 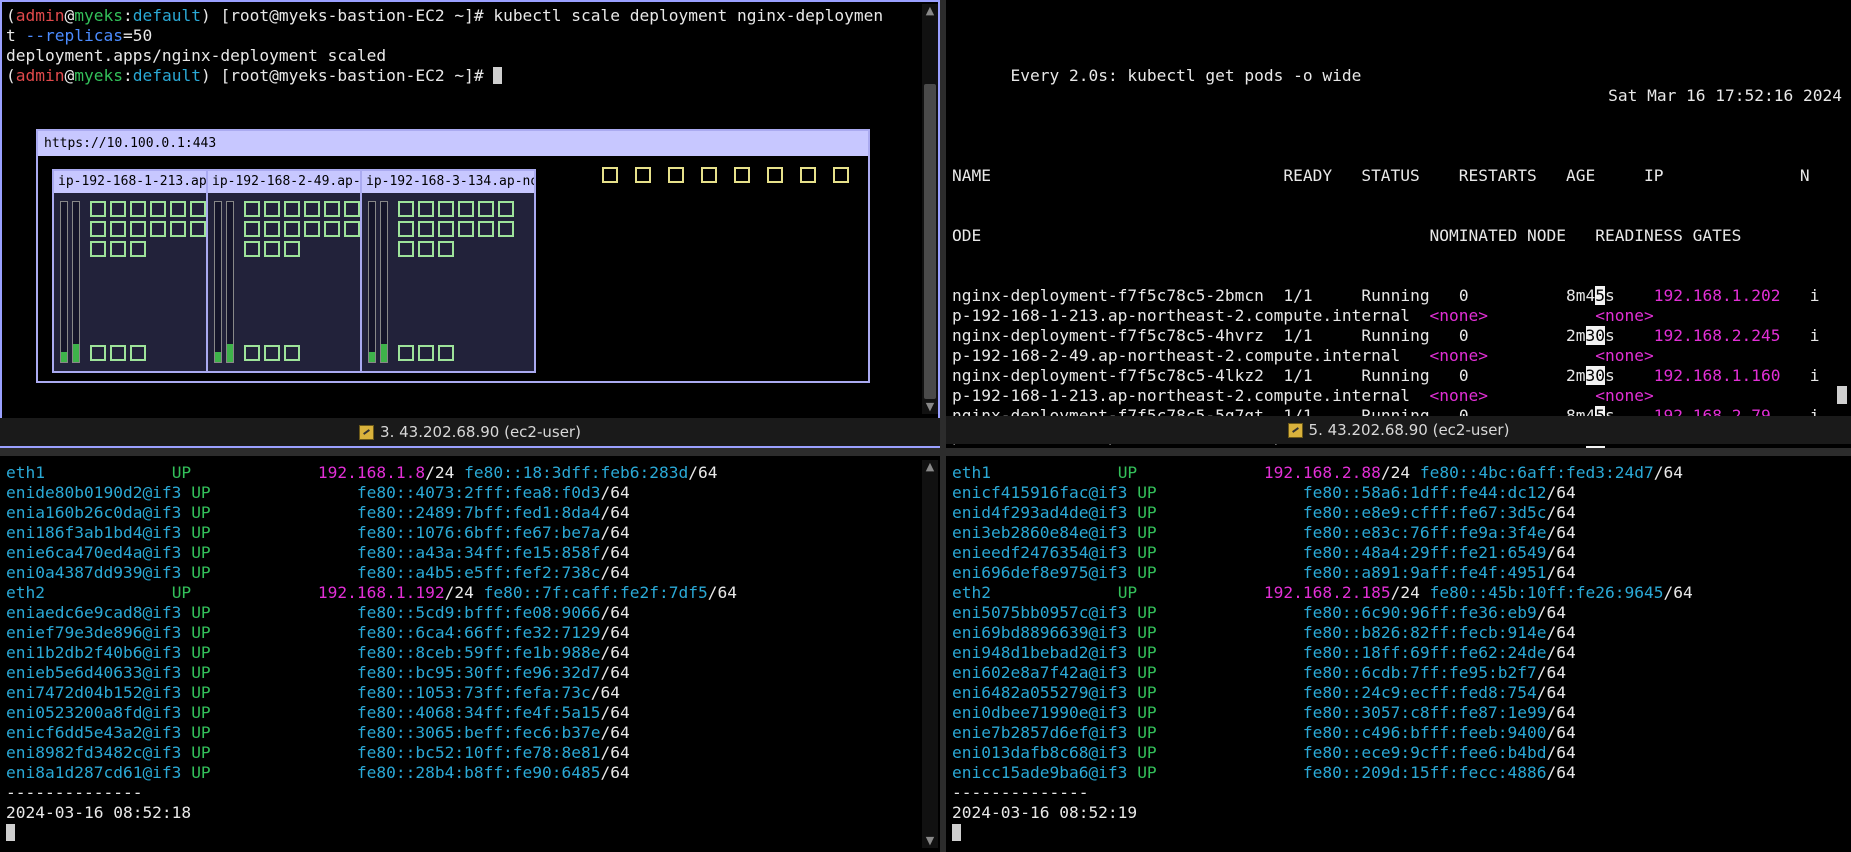 What do you see at coordinates (478, 672) in the screenshot?
I see `ipv6-address: fe80::bc95:30ff:fe96:32d7` at bounding box center [478, 672].